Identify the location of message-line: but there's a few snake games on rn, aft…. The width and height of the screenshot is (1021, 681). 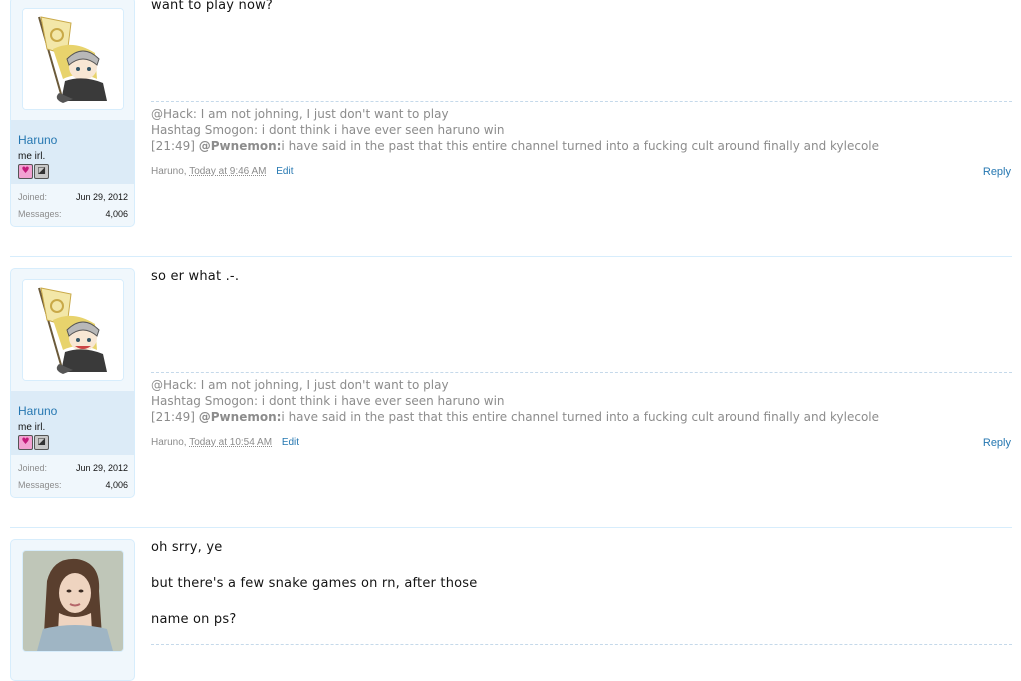
(314, 583).